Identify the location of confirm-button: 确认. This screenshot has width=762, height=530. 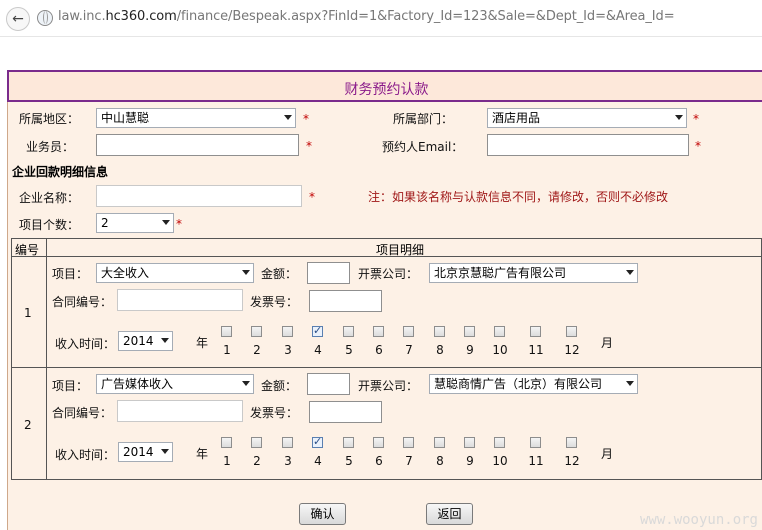
(322, 514).